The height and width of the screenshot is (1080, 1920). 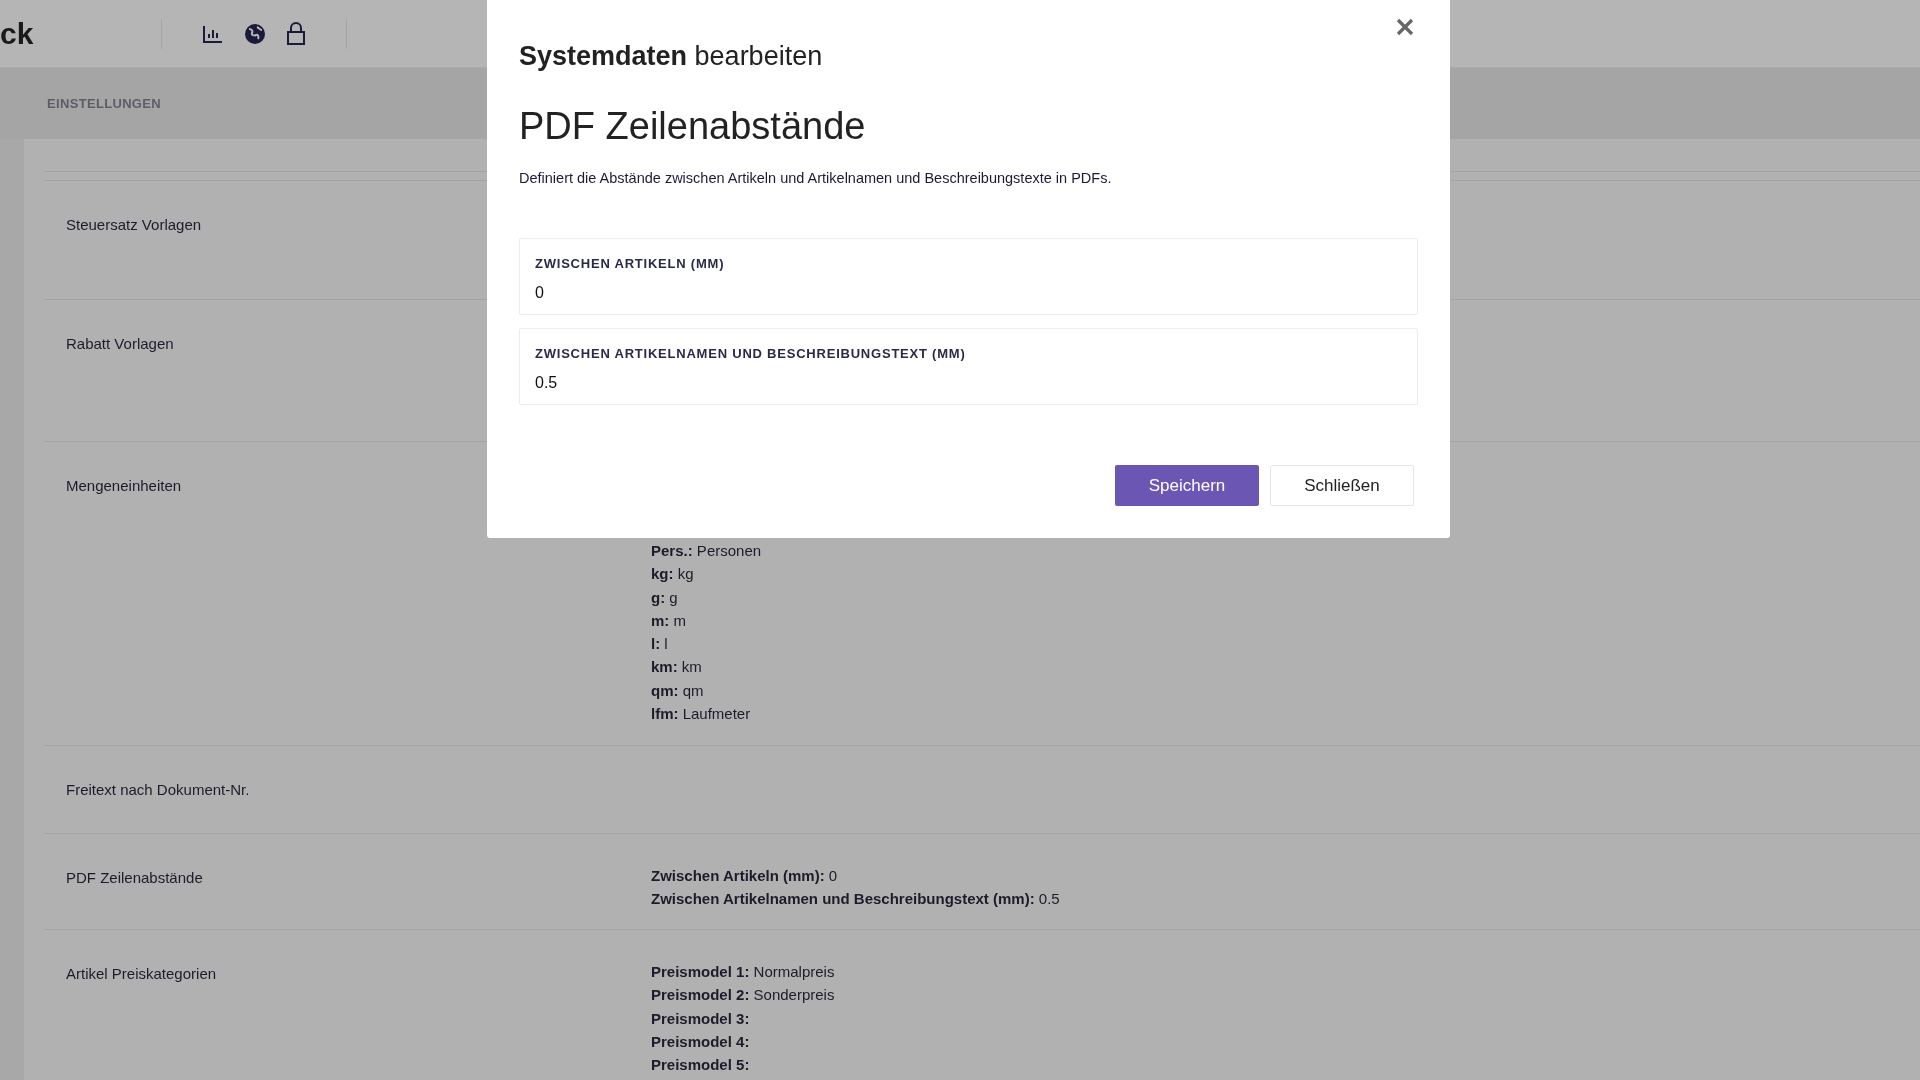 I want to click on setting-value: km, so click(x=677, y=667).